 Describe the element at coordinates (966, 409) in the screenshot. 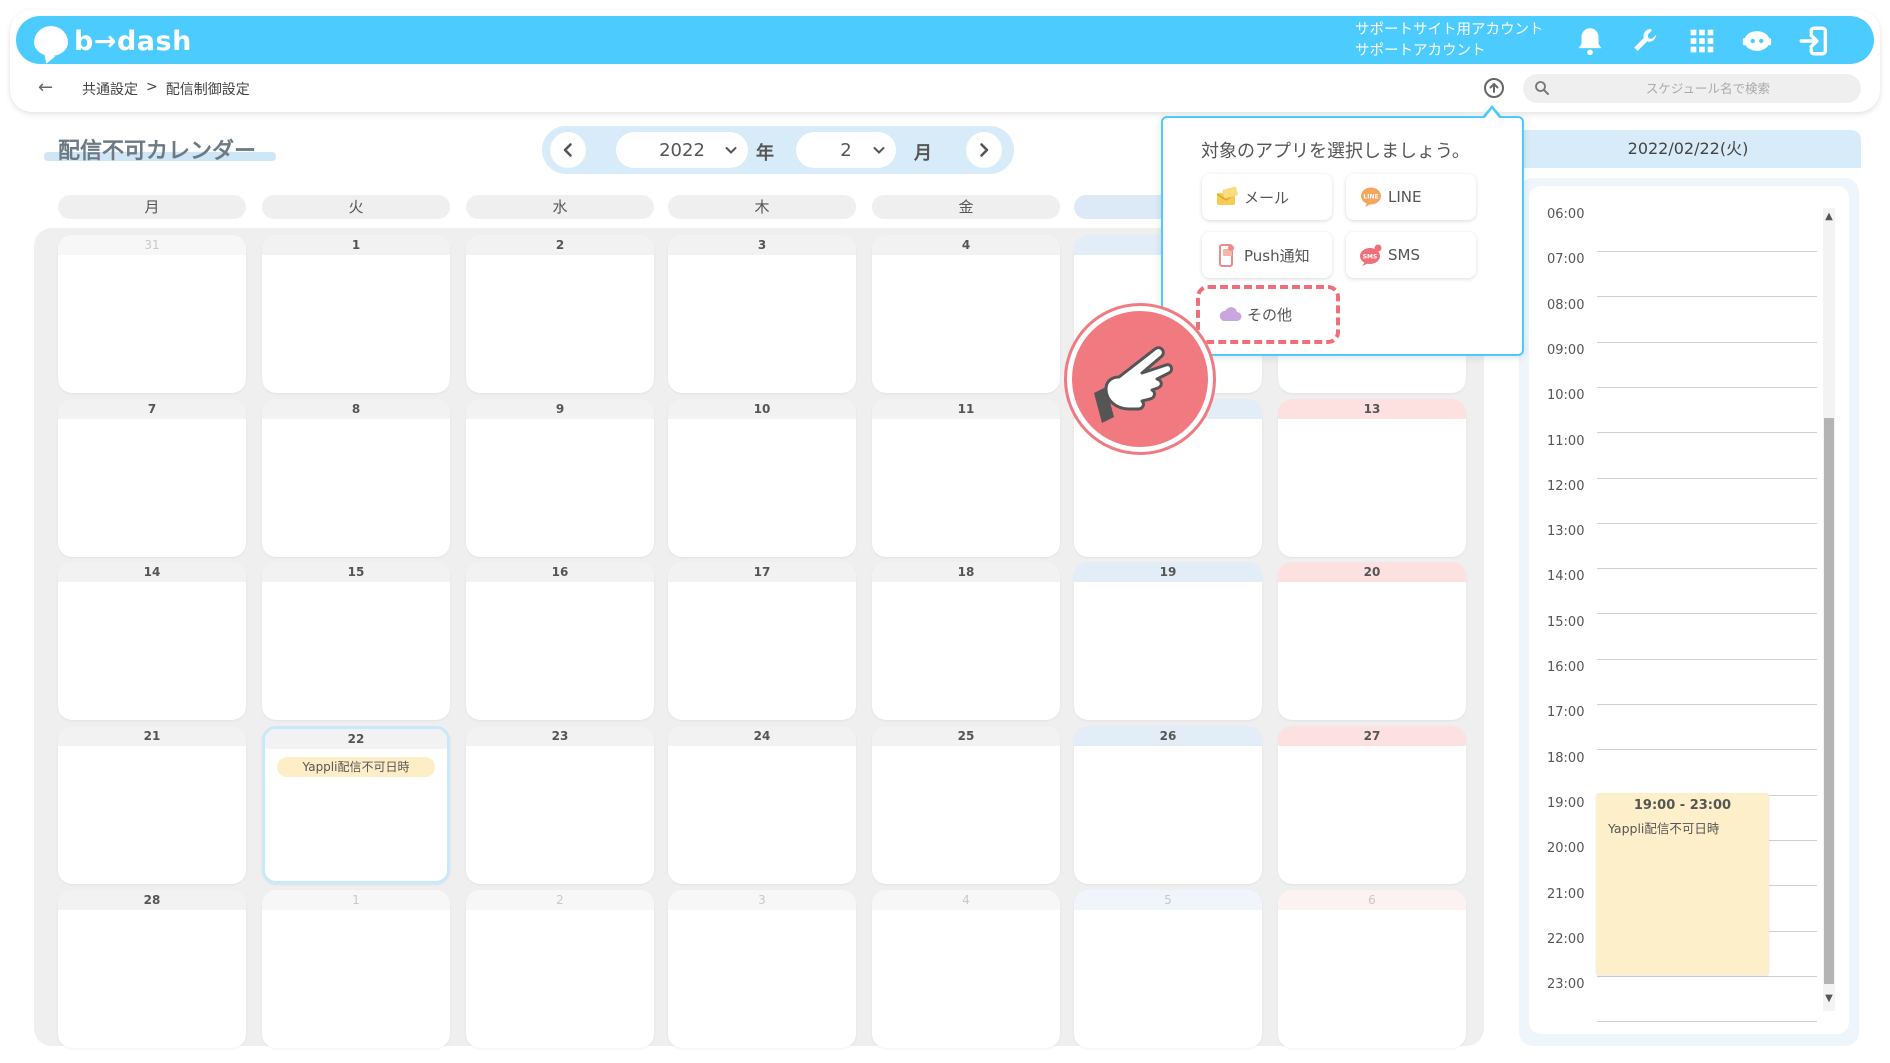

I see `day-number: 11` at that location.